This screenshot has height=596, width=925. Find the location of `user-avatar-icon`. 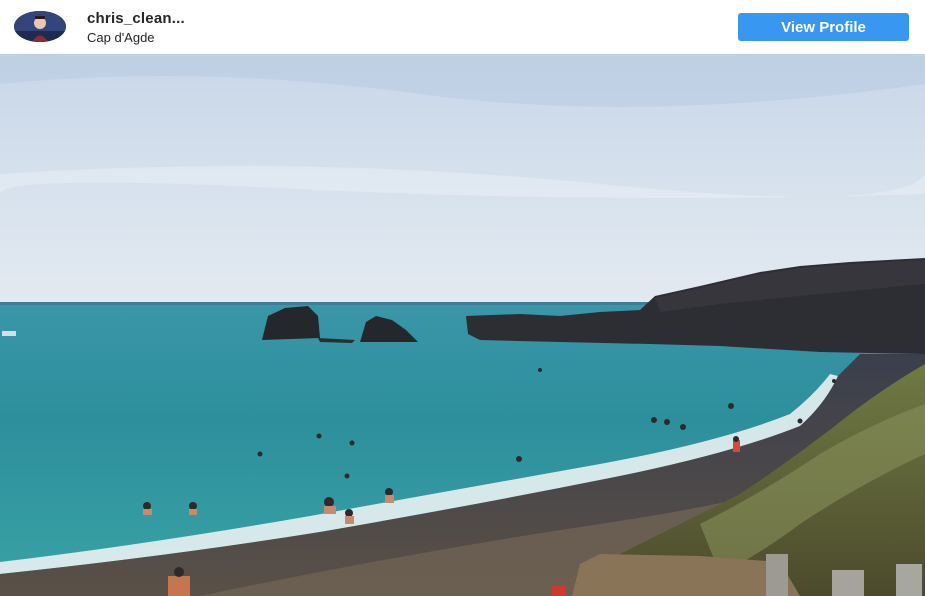

user-avatar-icon is located at coordinates (40, 26).